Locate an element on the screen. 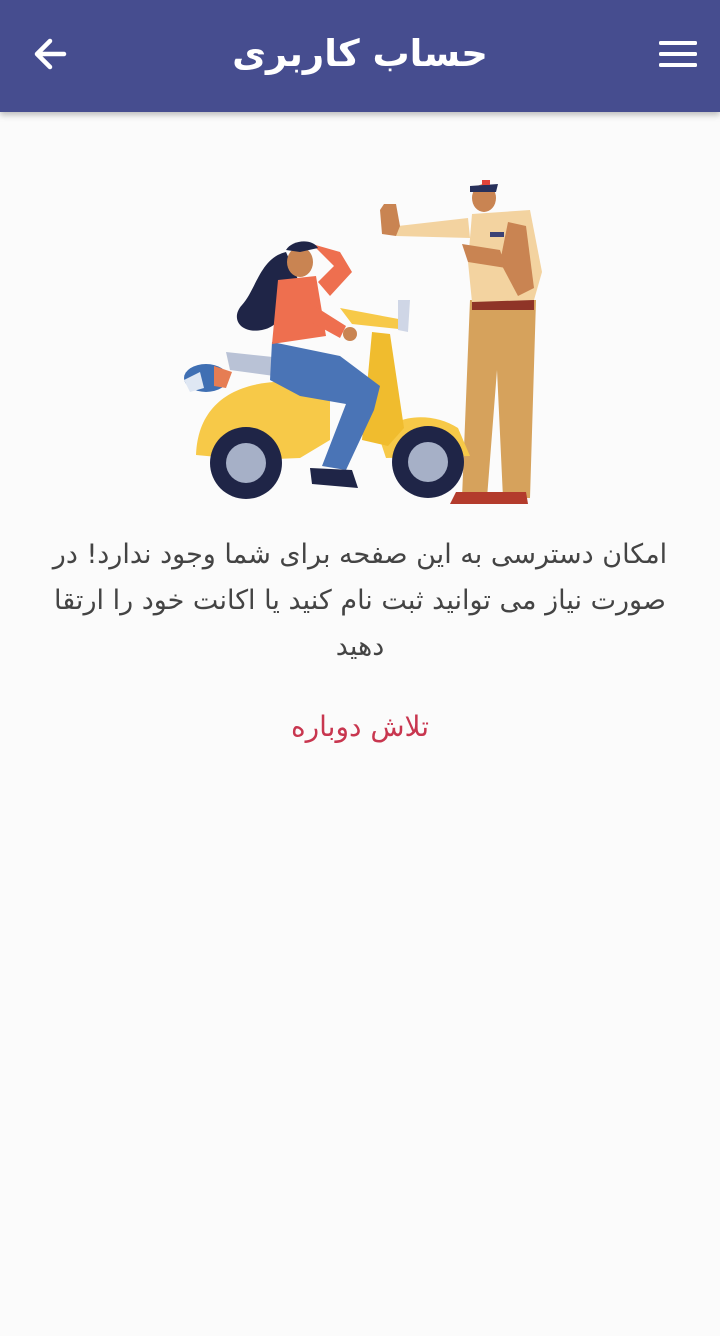 This screenshot has width=720, height=1336. retry-button: تلاش دوباره is located at coordinates (360, 727).